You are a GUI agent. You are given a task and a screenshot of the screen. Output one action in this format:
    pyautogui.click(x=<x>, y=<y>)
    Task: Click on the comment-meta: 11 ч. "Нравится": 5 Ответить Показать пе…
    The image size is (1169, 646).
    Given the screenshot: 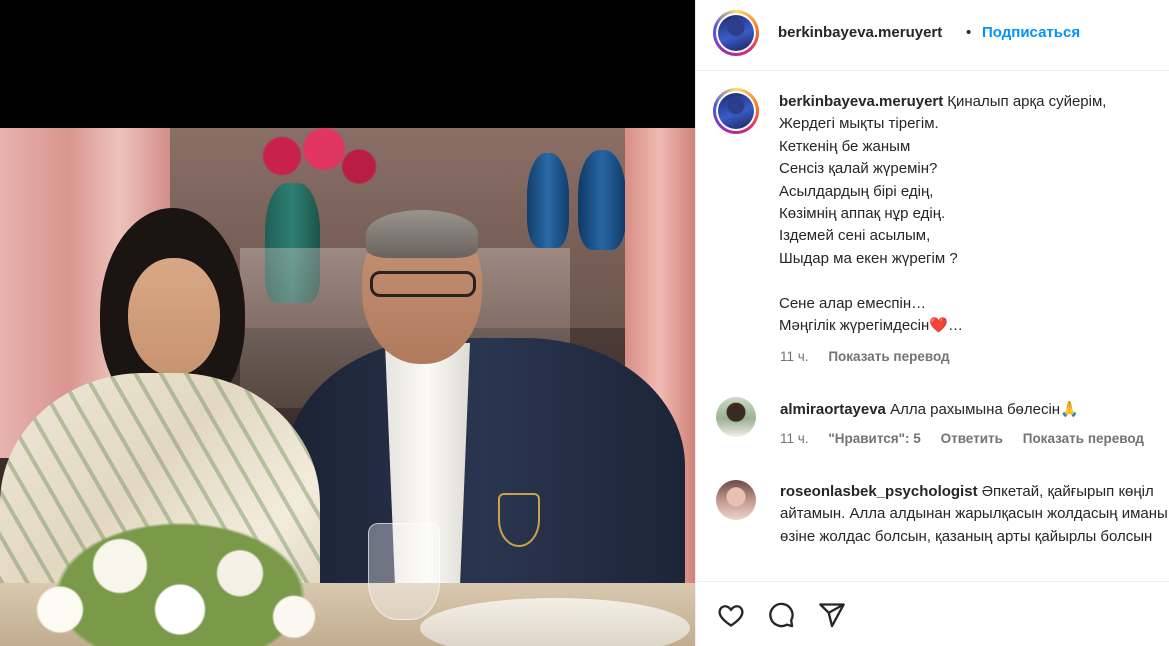 What is the action you would take?
    pyautogui.click(x=970, y=438)
    